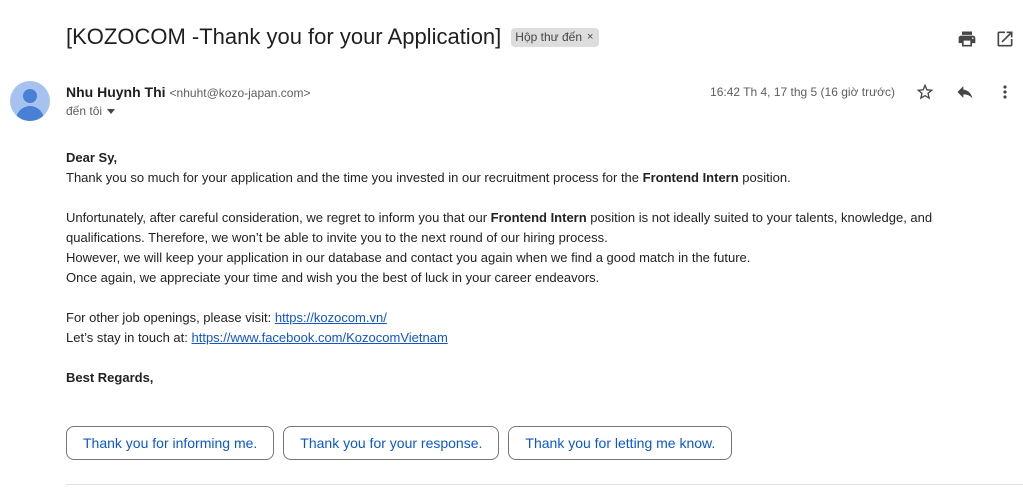 This screenshot has width=1023, height=496. I want to click on message-timestamp: 16:42 Th 4, 17 thg 5 (16 giờ trước), so click(802, 92).